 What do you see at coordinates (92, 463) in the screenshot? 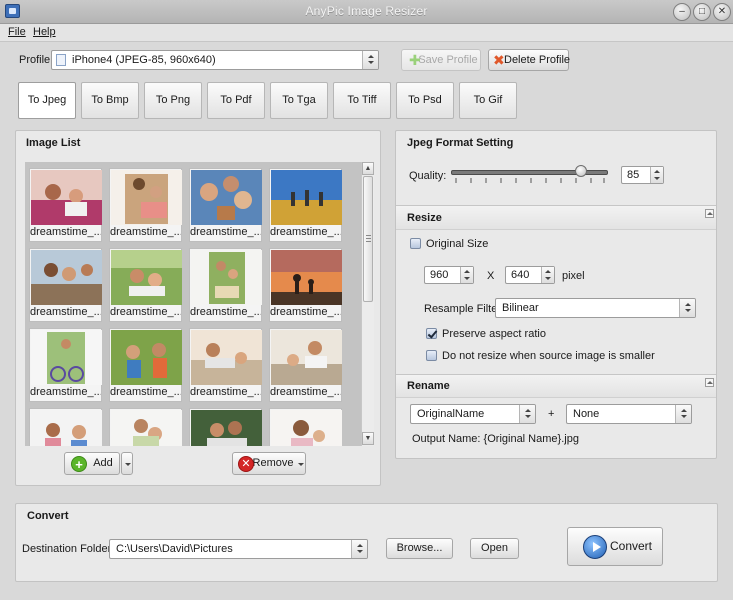
I see `add-button: + Add` at bounding box center [92, 463].